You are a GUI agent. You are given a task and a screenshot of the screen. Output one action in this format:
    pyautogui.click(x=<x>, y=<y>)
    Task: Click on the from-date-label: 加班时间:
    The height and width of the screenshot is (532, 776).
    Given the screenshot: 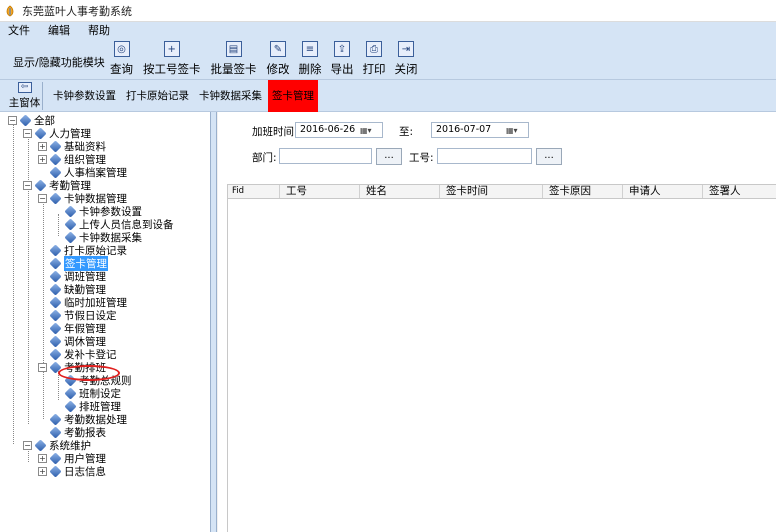 What is the action you would take?
    pyautogui.click(x=275, y=132)
    